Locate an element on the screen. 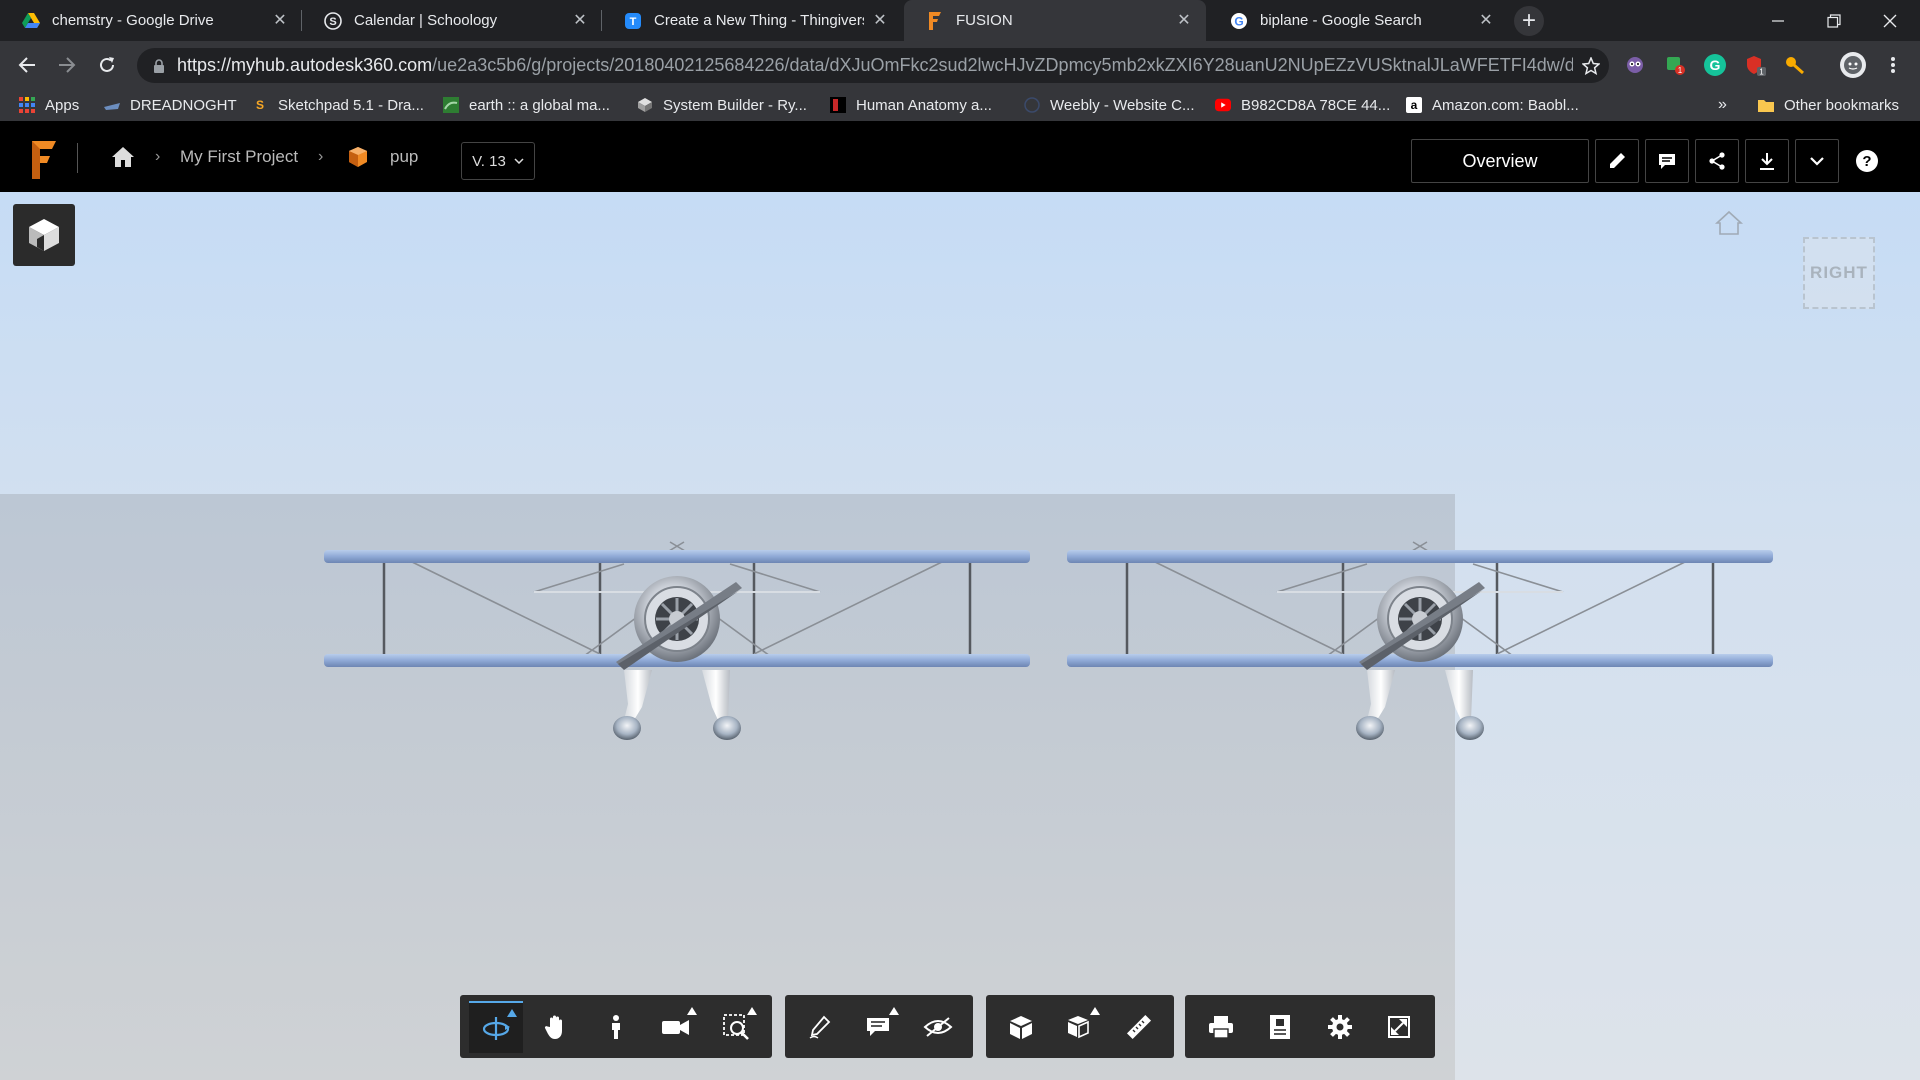  extension-puzzle-icon: 1 is located at coordinates (1675, 65).